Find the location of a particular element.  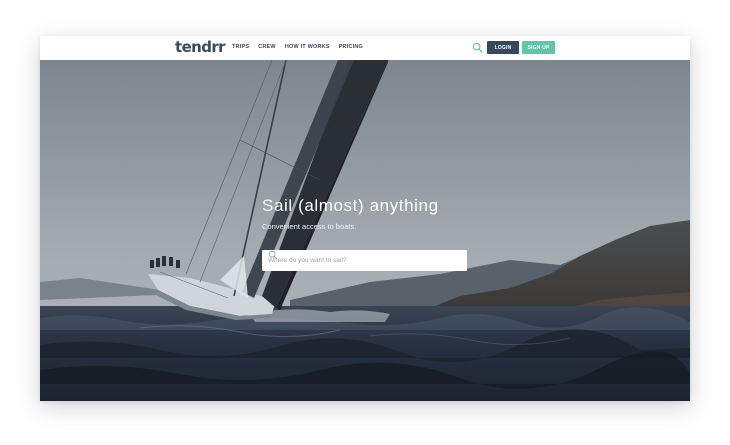

nav-link-pricing: PRICING is located at coordinates (351, 47).